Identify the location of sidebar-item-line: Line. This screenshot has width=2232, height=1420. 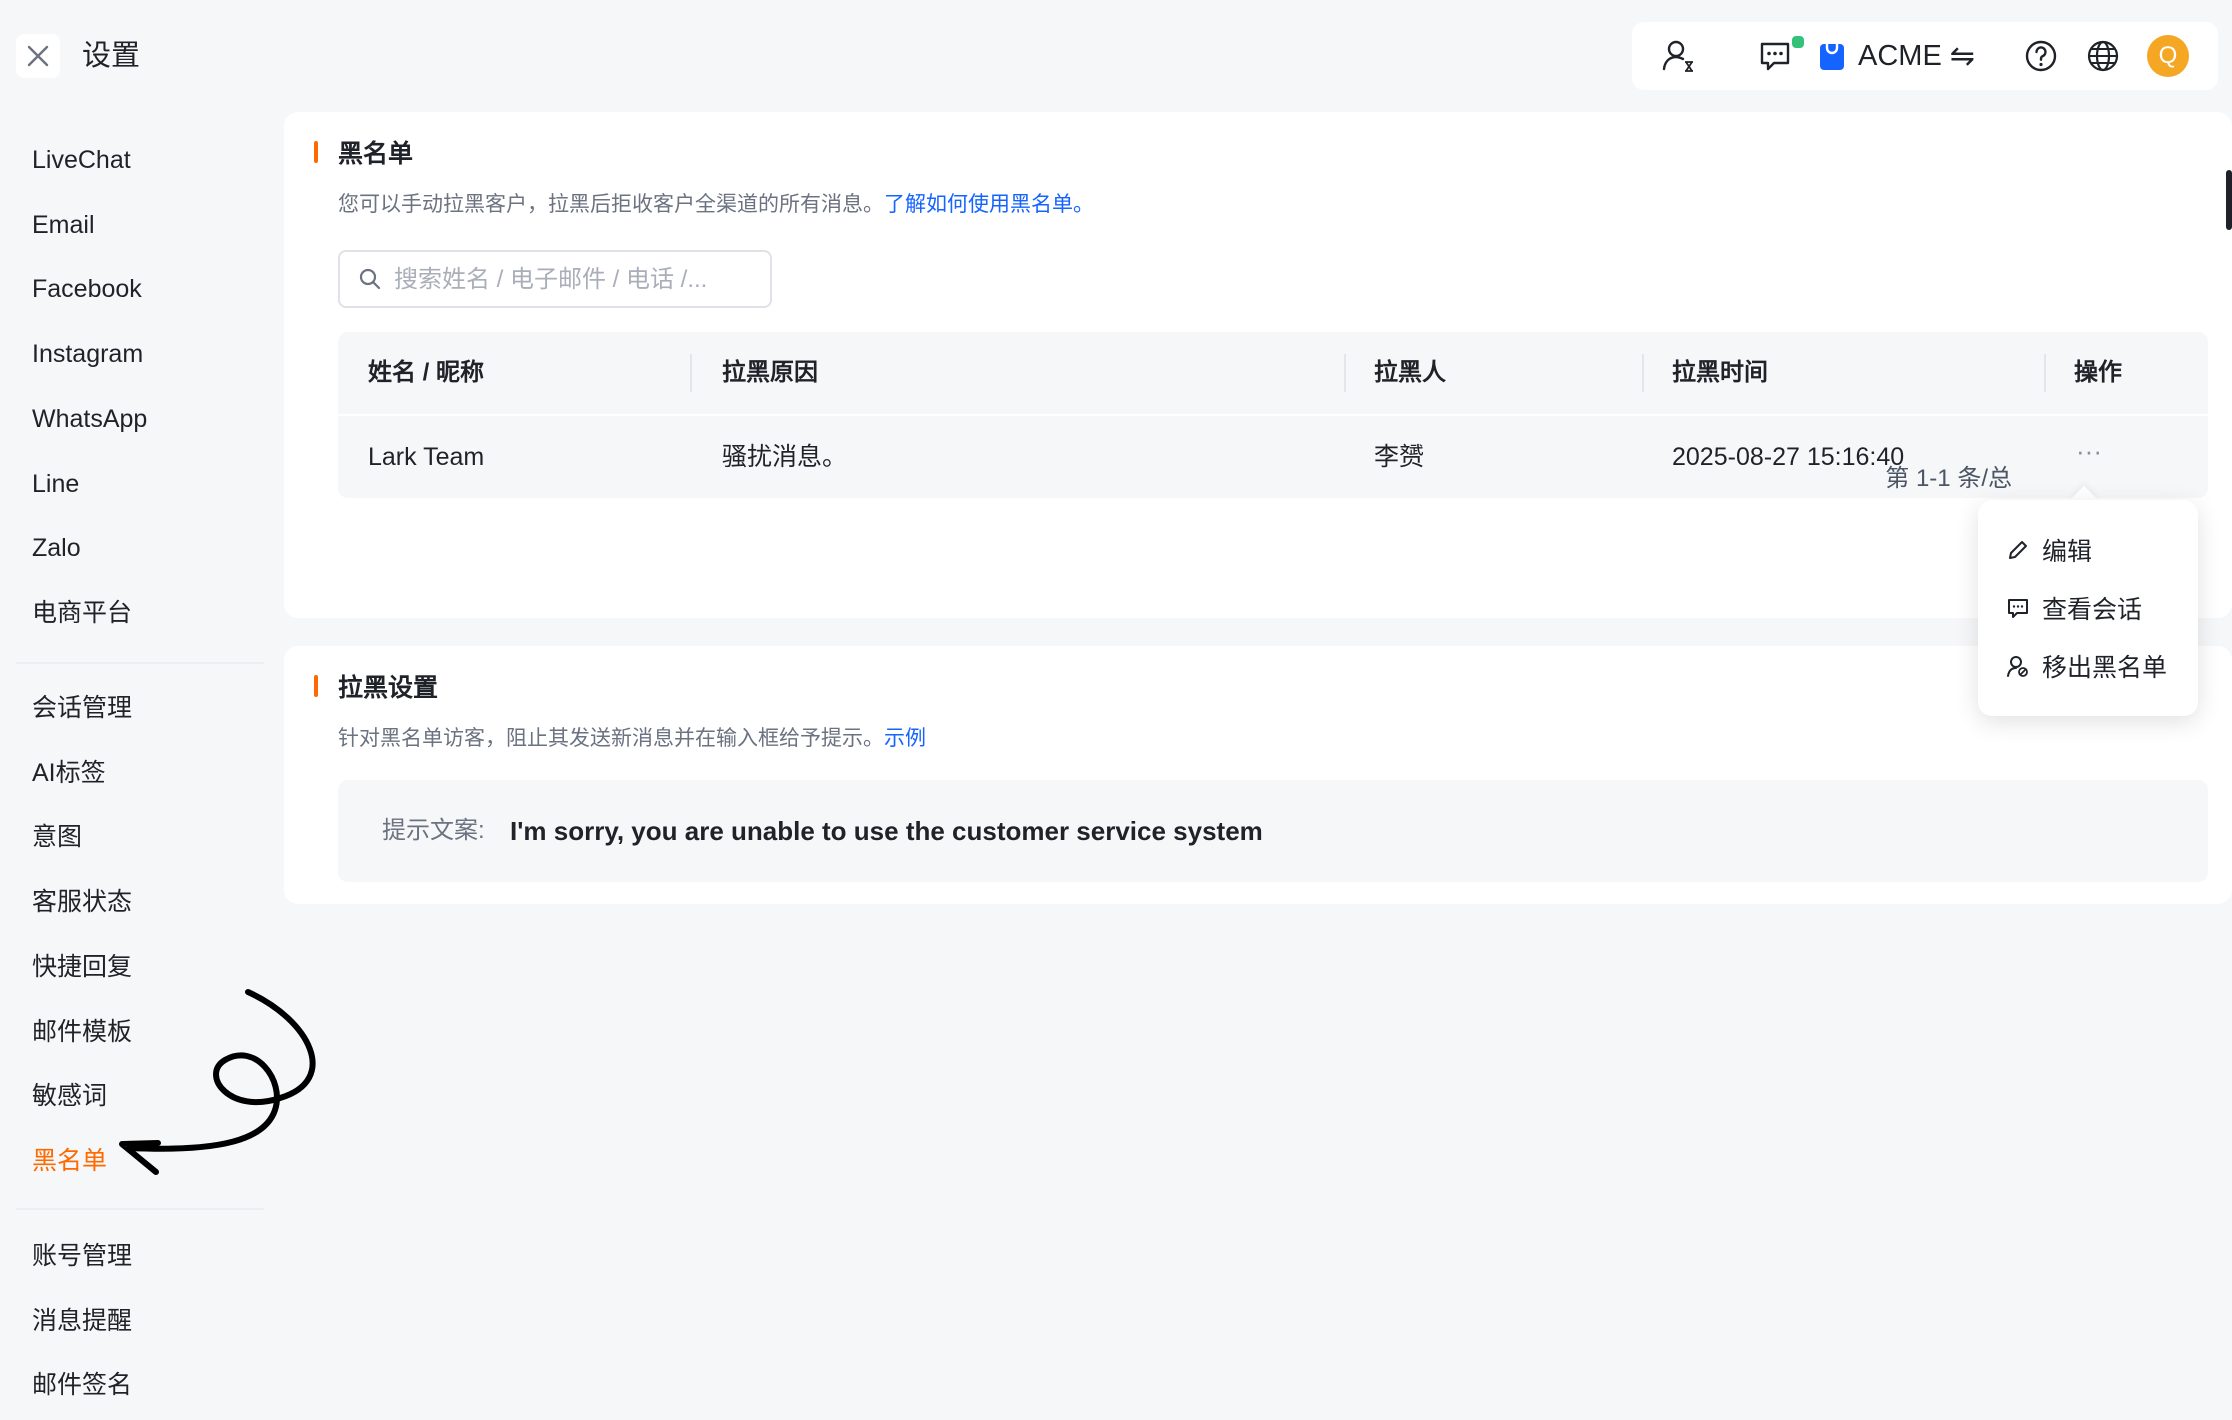
(55, 484).